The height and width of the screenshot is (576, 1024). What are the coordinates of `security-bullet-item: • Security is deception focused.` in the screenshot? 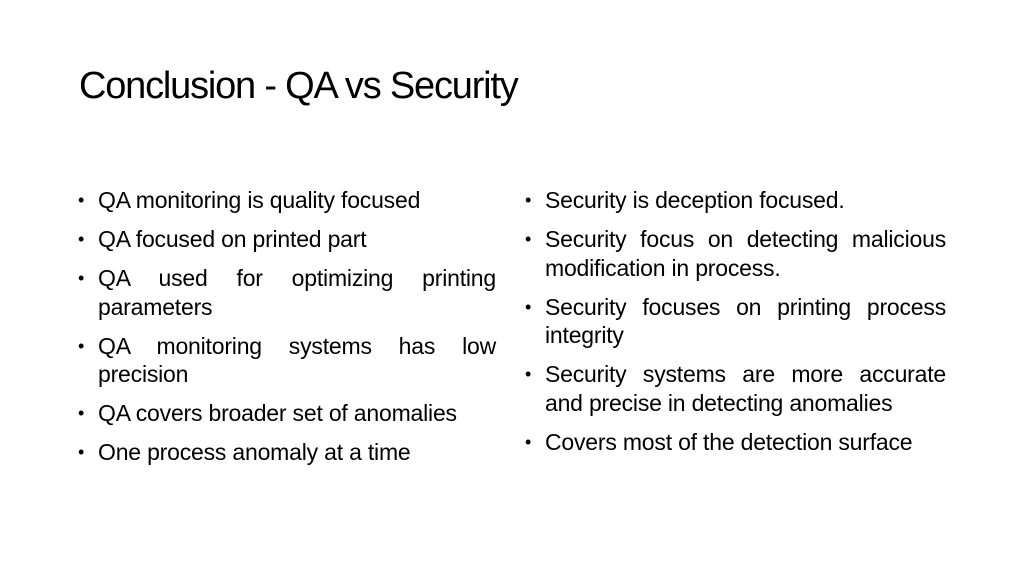 It's located at (734, 200).